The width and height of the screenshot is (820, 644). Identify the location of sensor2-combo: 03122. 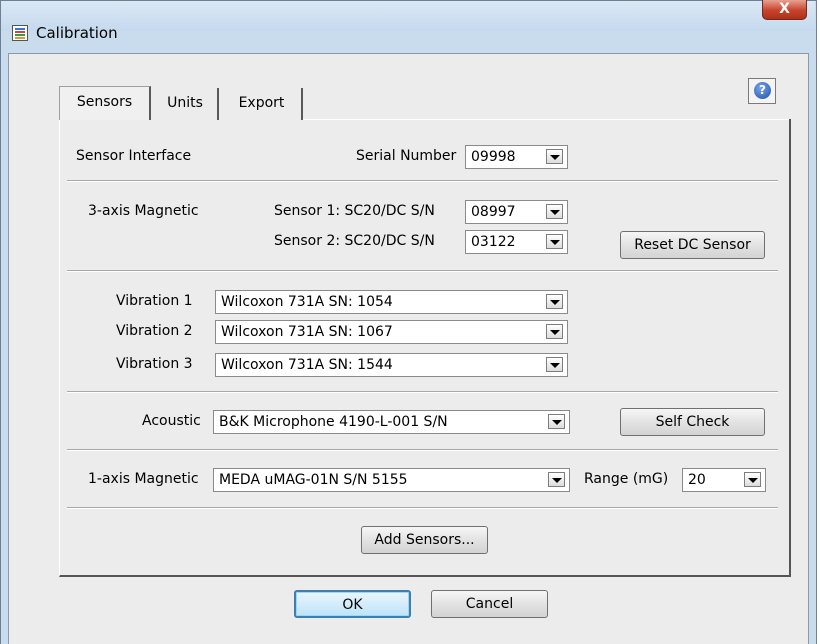
(516, 242).